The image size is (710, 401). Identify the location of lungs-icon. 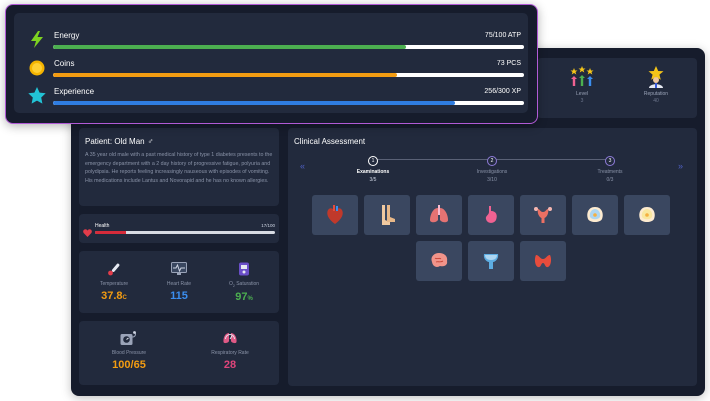
(439, 214).